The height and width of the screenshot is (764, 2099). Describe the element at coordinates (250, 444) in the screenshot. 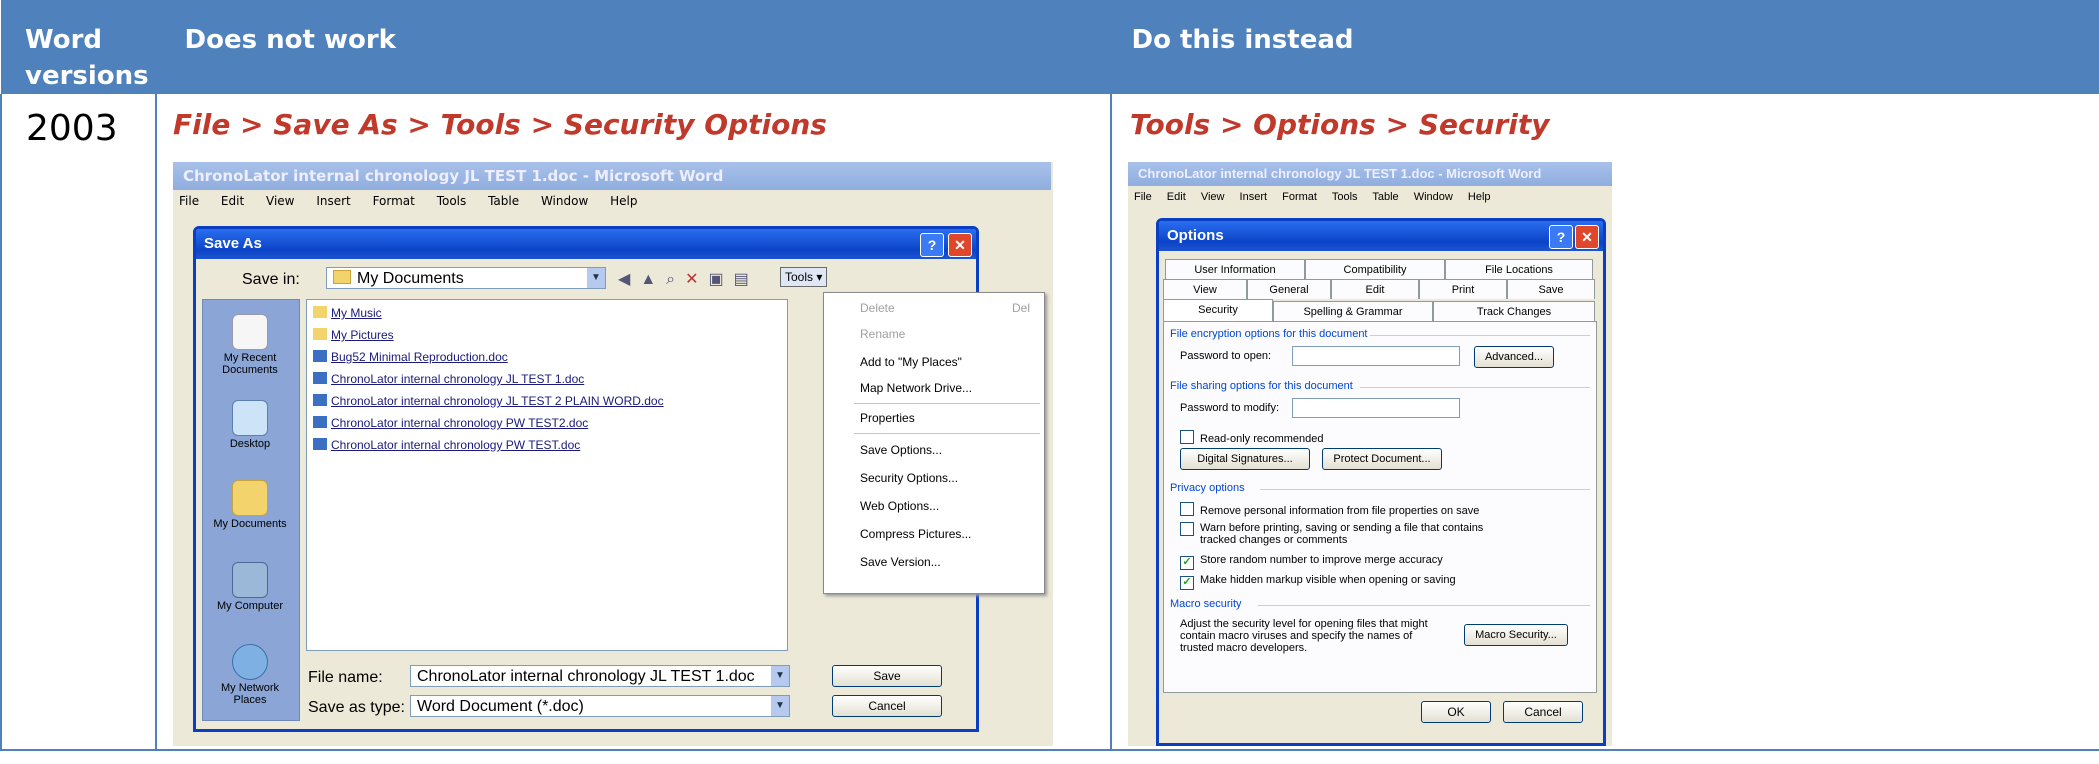

I see `place-desktop-label: Desktop` at that location.